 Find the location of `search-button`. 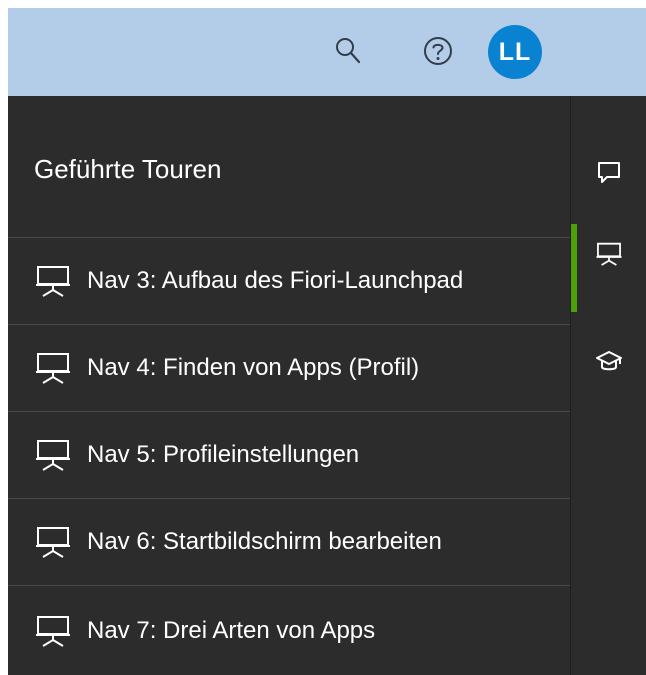

search-button is located at coordinates (348, 51).